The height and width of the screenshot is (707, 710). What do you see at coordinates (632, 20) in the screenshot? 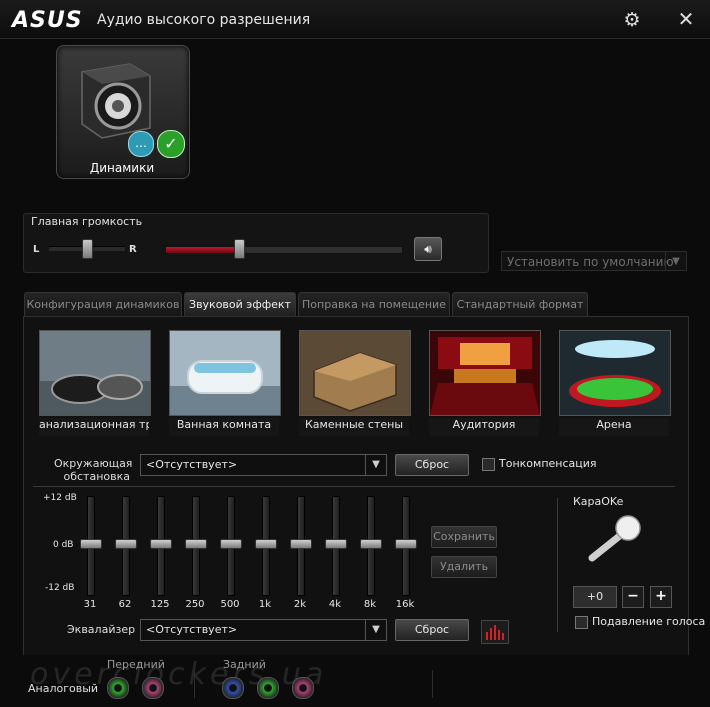
I see `gear-icon: ⚙` at bounding box center [632, 20].